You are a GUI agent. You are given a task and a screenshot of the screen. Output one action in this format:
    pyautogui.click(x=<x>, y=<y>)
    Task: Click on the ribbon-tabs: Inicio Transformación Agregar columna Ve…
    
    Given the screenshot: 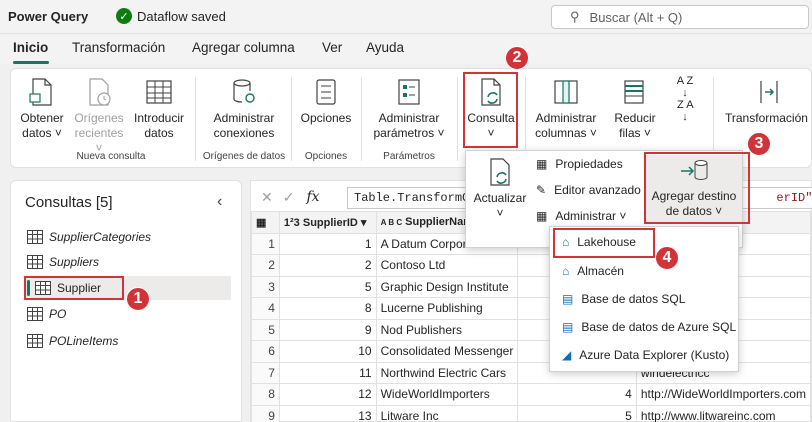 What is the action you would take?
    pyautogui.click(x=406, y=49)
    